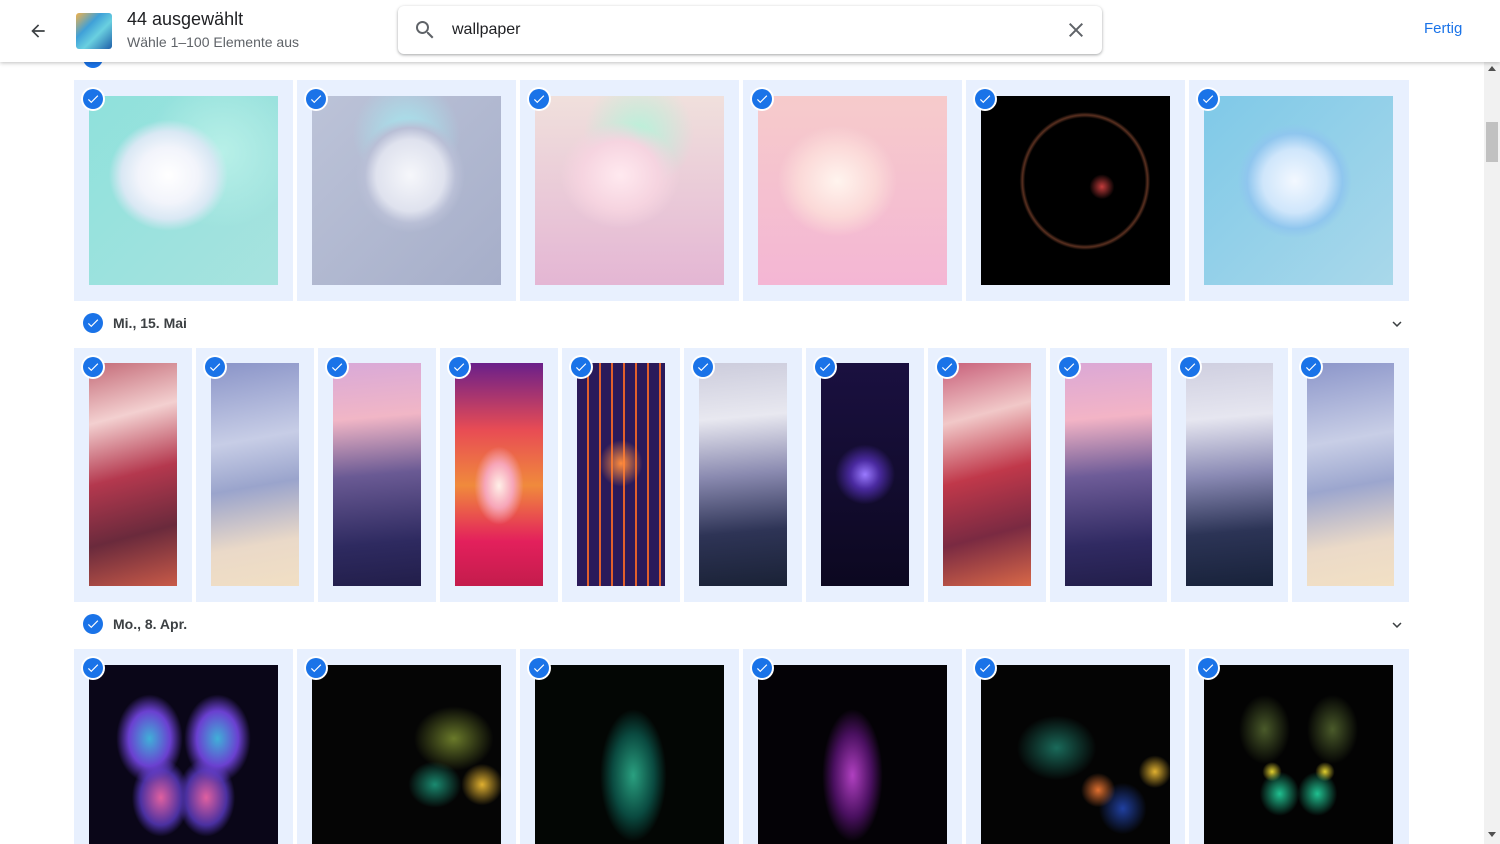 The height and width of the screenshot is (844, 1500). What do you see at coordinates (742, 30) in the screenshot?
I see `search-input` at bounding box center [742, 30].